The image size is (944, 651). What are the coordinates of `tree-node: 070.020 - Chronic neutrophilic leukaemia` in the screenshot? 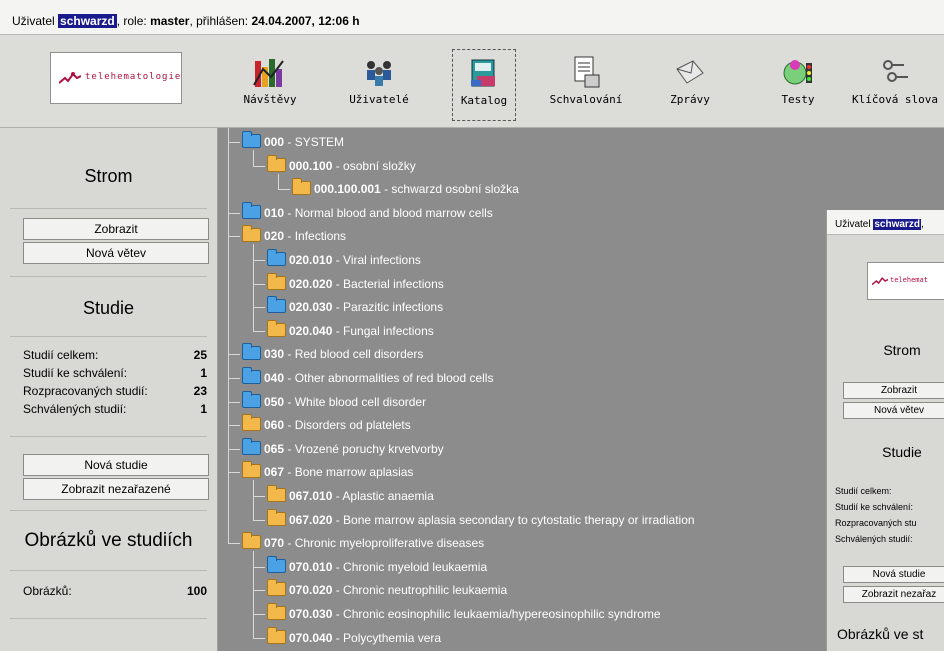 It's located at (387, 589).